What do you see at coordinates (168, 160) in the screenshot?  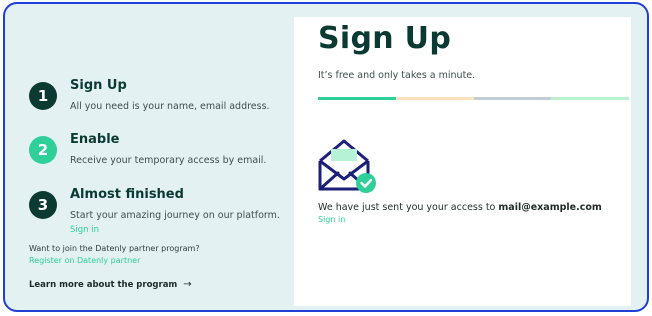 I see `step-description: Receive your temporary access by email.` at bounding box center [168, 160].